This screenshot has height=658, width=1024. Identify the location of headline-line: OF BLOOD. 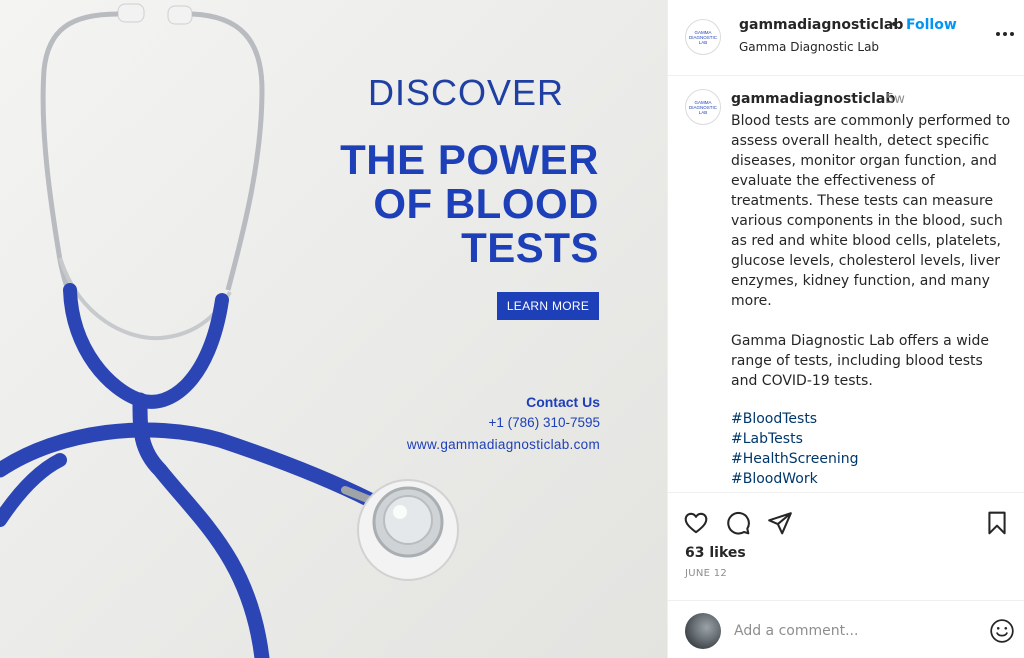
(486, 203).